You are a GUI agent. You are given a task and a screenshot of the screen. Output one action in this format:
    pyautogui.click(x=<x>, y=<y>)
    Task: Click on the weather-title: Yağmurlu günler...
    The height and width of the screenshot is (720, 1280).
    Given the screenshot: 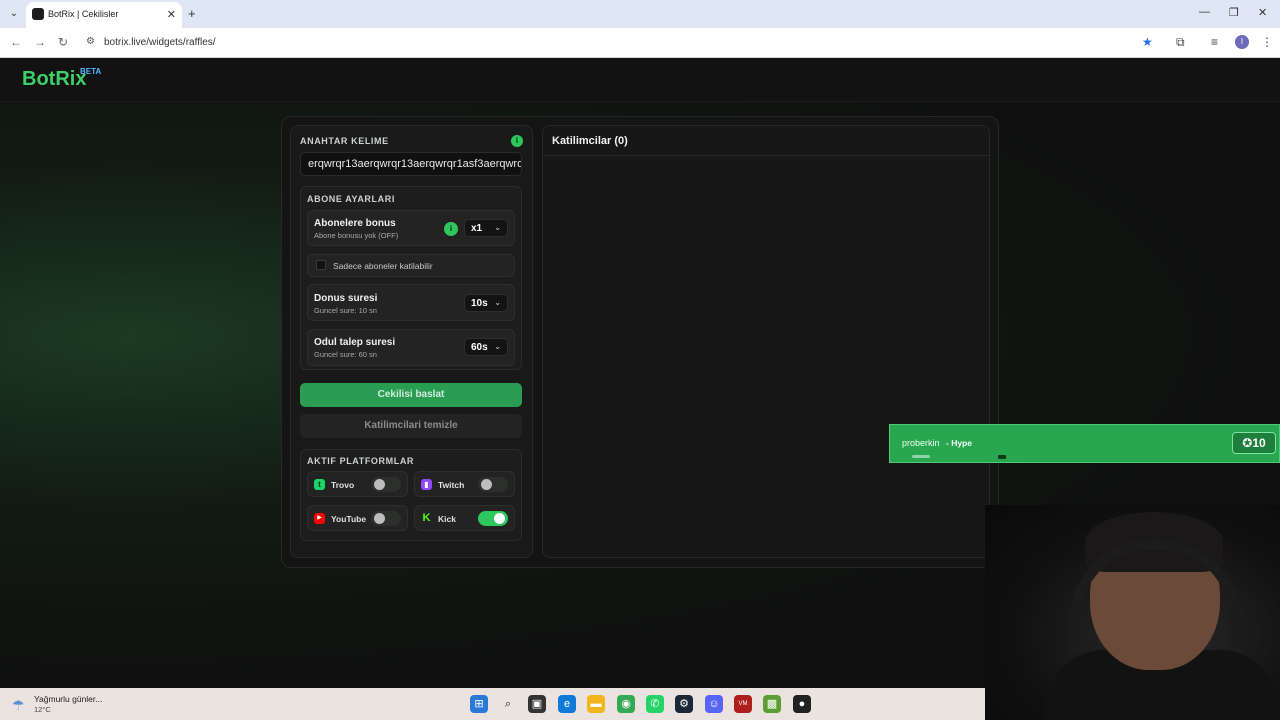 What is the action you would take?
    pyautogui.click(x=68, y=699)
    